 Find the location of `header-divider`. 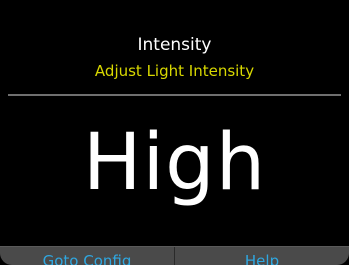

header-divider is located at coordinates (174, 95).